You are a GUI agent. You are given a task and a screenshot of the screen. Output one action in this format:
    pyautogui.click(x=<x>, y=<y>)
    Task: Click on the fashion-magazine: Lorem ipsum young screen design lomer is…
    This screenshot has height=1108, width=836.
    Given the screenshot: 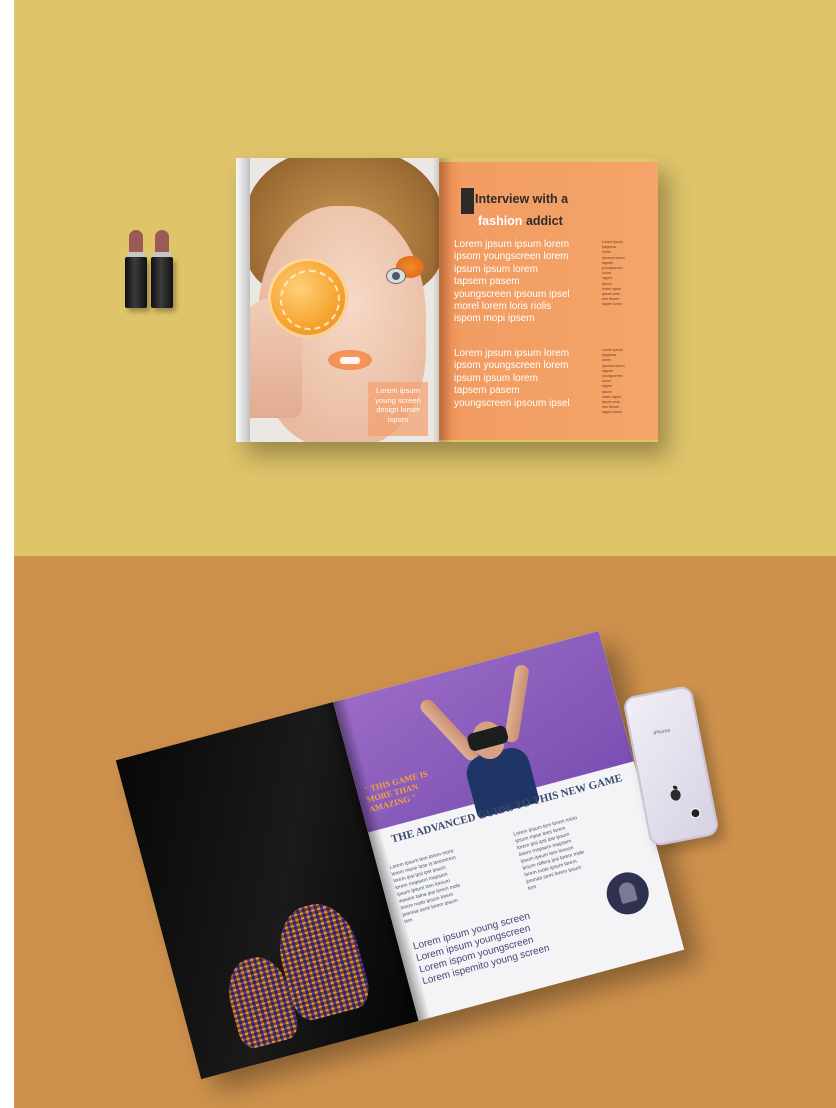 What is the action you would take?
    pyautogui.click(x=447, y=300)
    